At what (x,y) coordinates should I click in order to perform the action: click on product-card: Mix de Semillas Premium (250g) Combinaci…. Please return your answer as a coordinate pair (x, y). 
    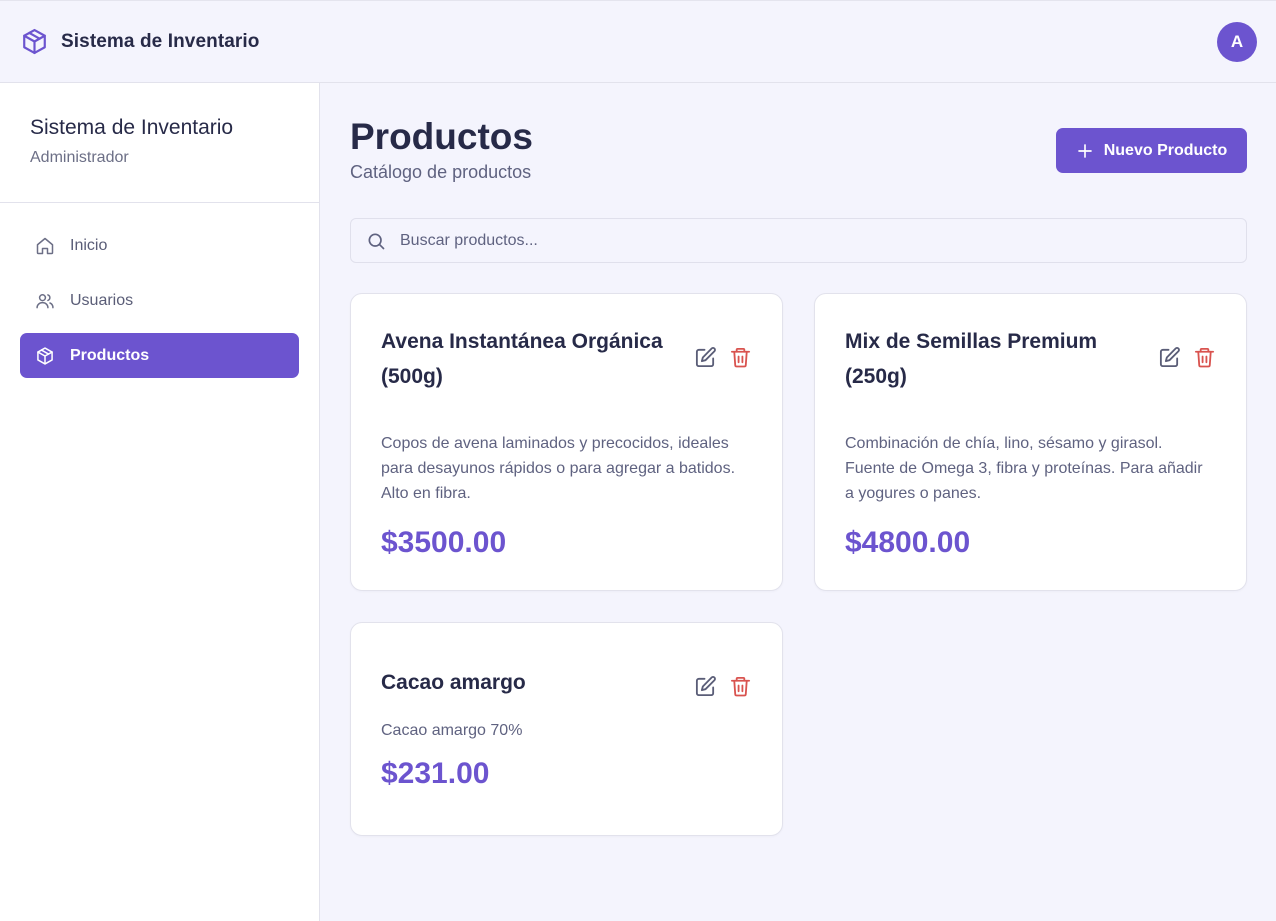
    Looking at the image, I should click on (1030, 442).